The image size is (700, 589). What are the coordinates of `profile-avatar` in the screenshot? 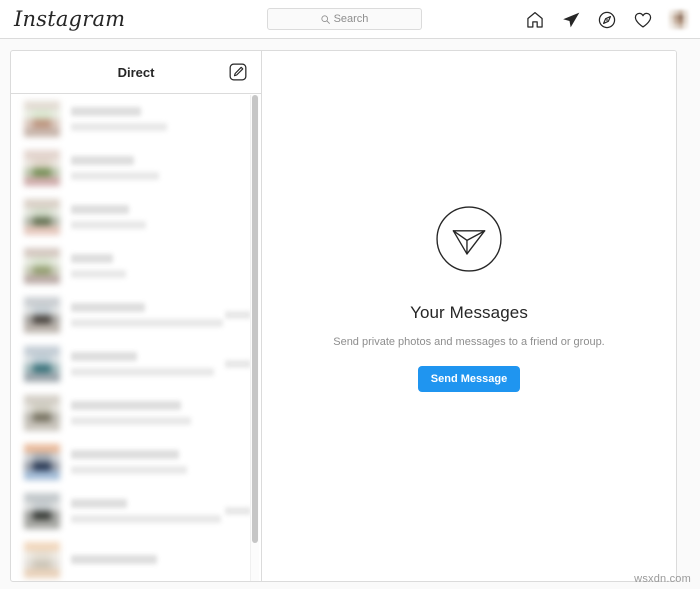 It's located at (678, 19).